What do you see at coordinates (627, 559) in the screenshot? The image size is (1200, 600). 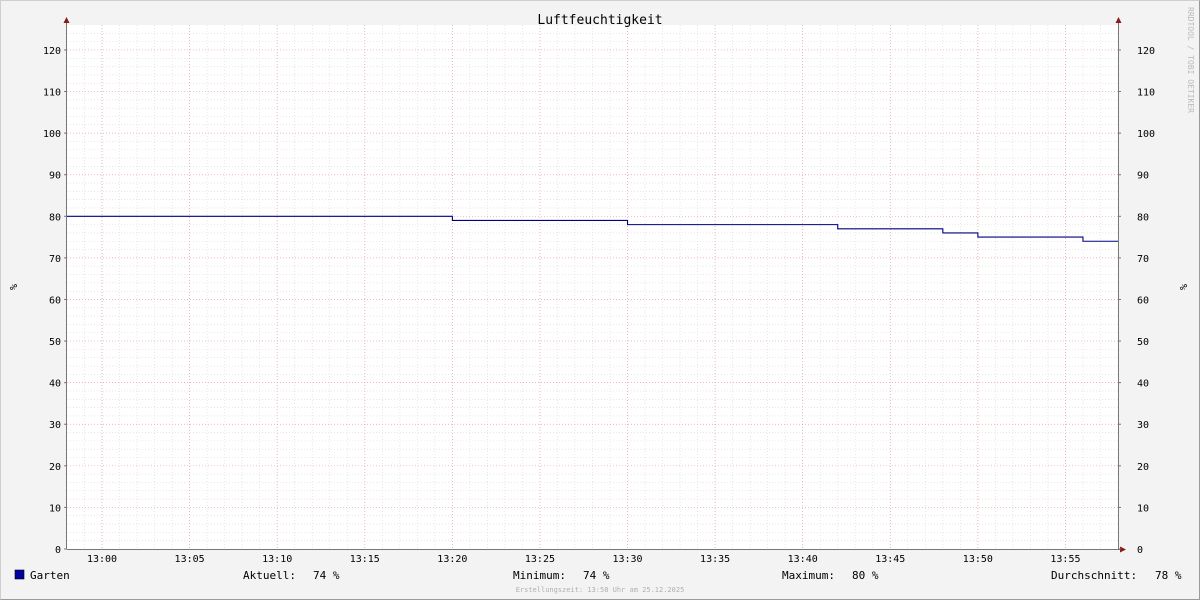 I see `x-tick-label: 13:30` at bounding box center [627, 559].